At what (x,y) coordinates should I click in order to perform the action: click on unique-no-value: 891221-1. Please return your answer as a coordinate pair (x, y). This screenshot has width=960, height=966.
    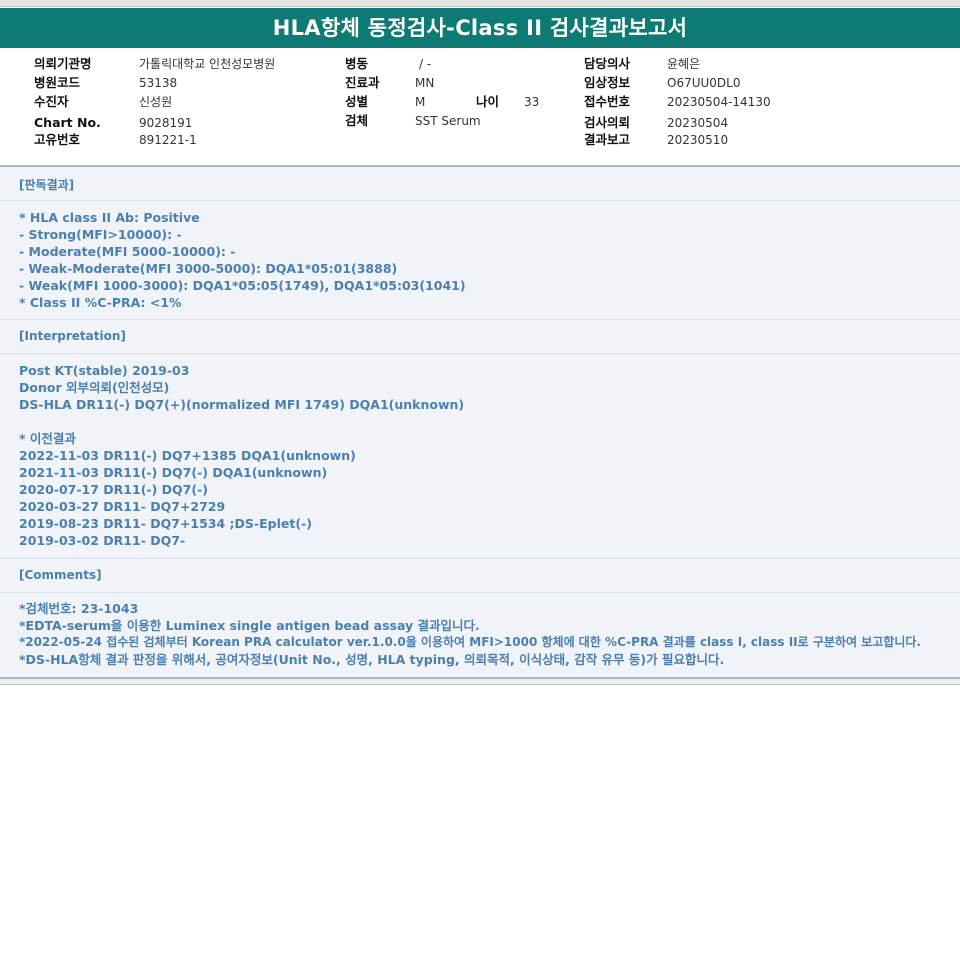
    Looking at the image, I should click on (168, 140).